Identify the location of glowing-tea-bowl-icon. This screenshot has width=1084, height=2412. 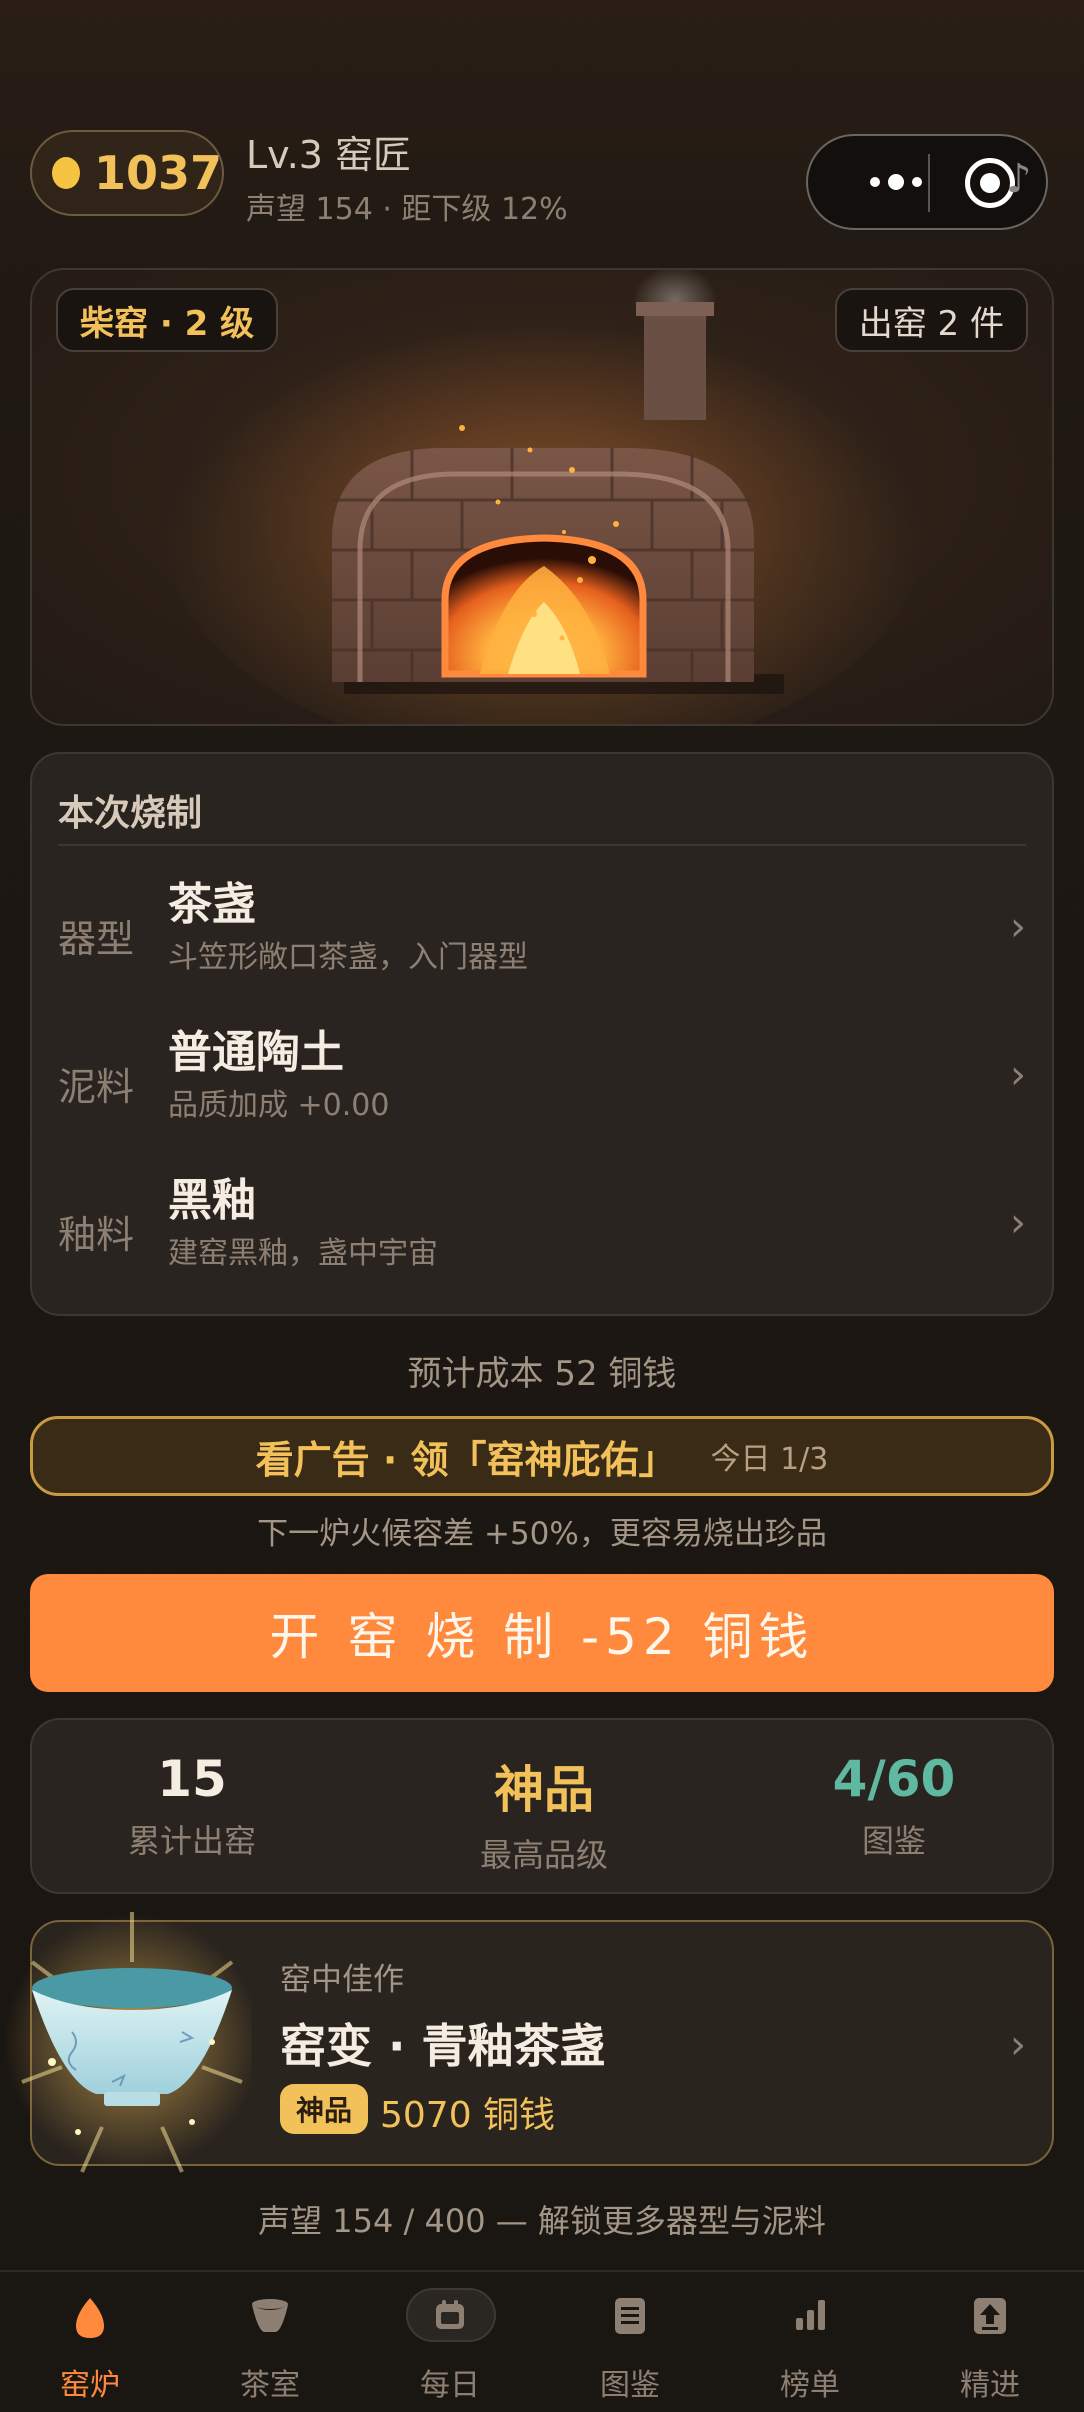
(128, 2042).